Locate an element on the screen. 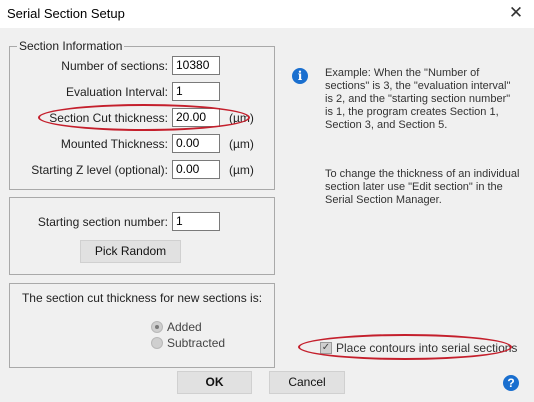 This screenshot has width=534, height=402. added-radio is located at coordinates (157, 327).